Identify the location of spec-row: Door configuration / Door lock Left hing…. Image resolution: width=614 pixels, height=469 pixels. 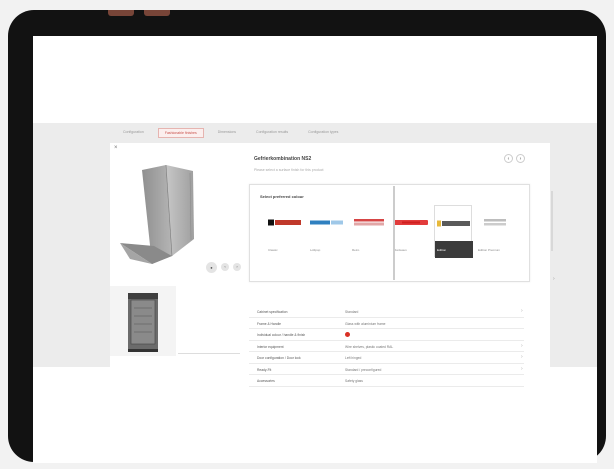
(386, 358).